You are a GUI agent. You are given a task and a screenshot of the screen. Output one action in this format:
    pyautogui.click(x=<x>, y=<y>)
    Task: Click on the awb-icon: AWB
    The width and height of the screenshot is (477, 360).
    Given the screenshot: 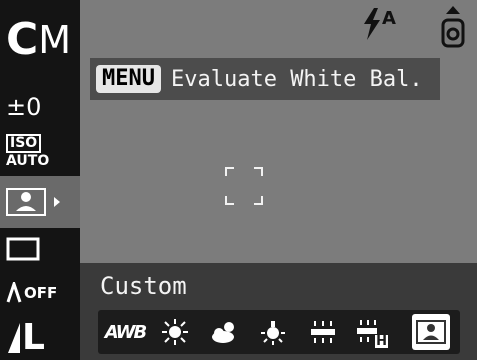 What is the action you would take?
    pyautogui.click(x=126, y=332)
    